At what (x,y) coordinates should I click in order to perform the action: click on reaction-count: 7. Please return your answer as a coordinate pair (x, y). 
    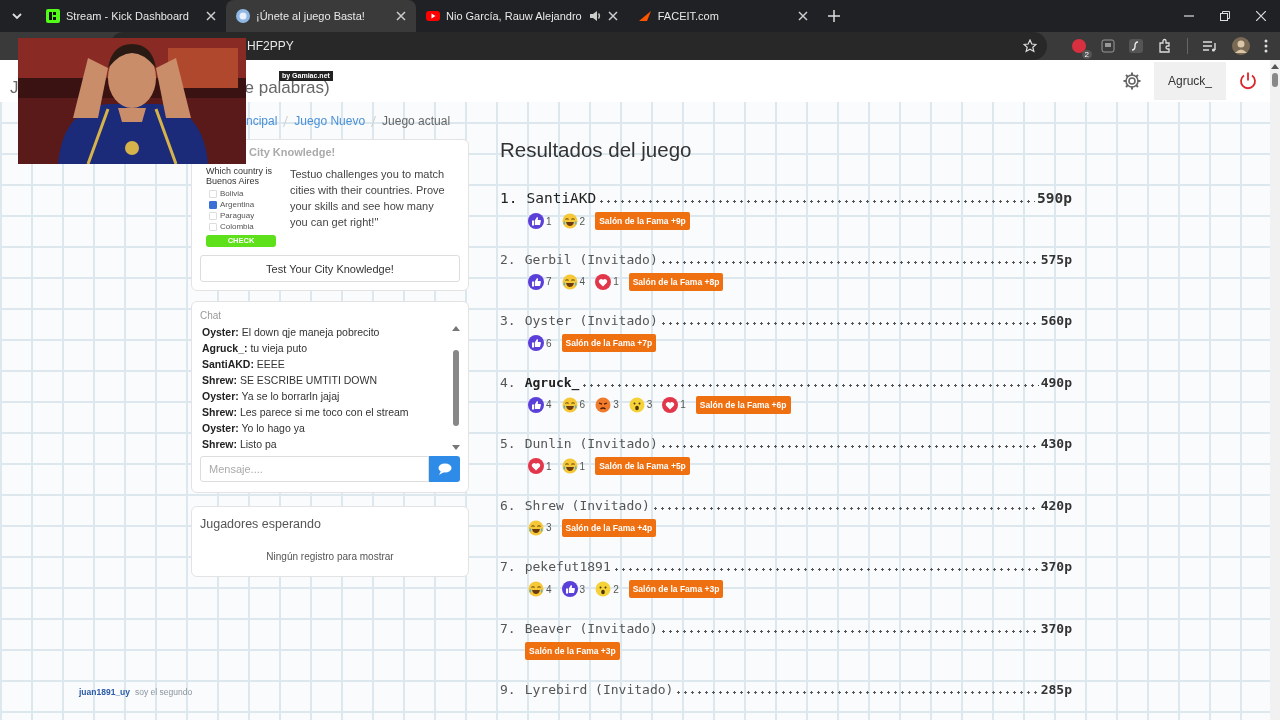
    Looking at the image, I should click on (549, 281).